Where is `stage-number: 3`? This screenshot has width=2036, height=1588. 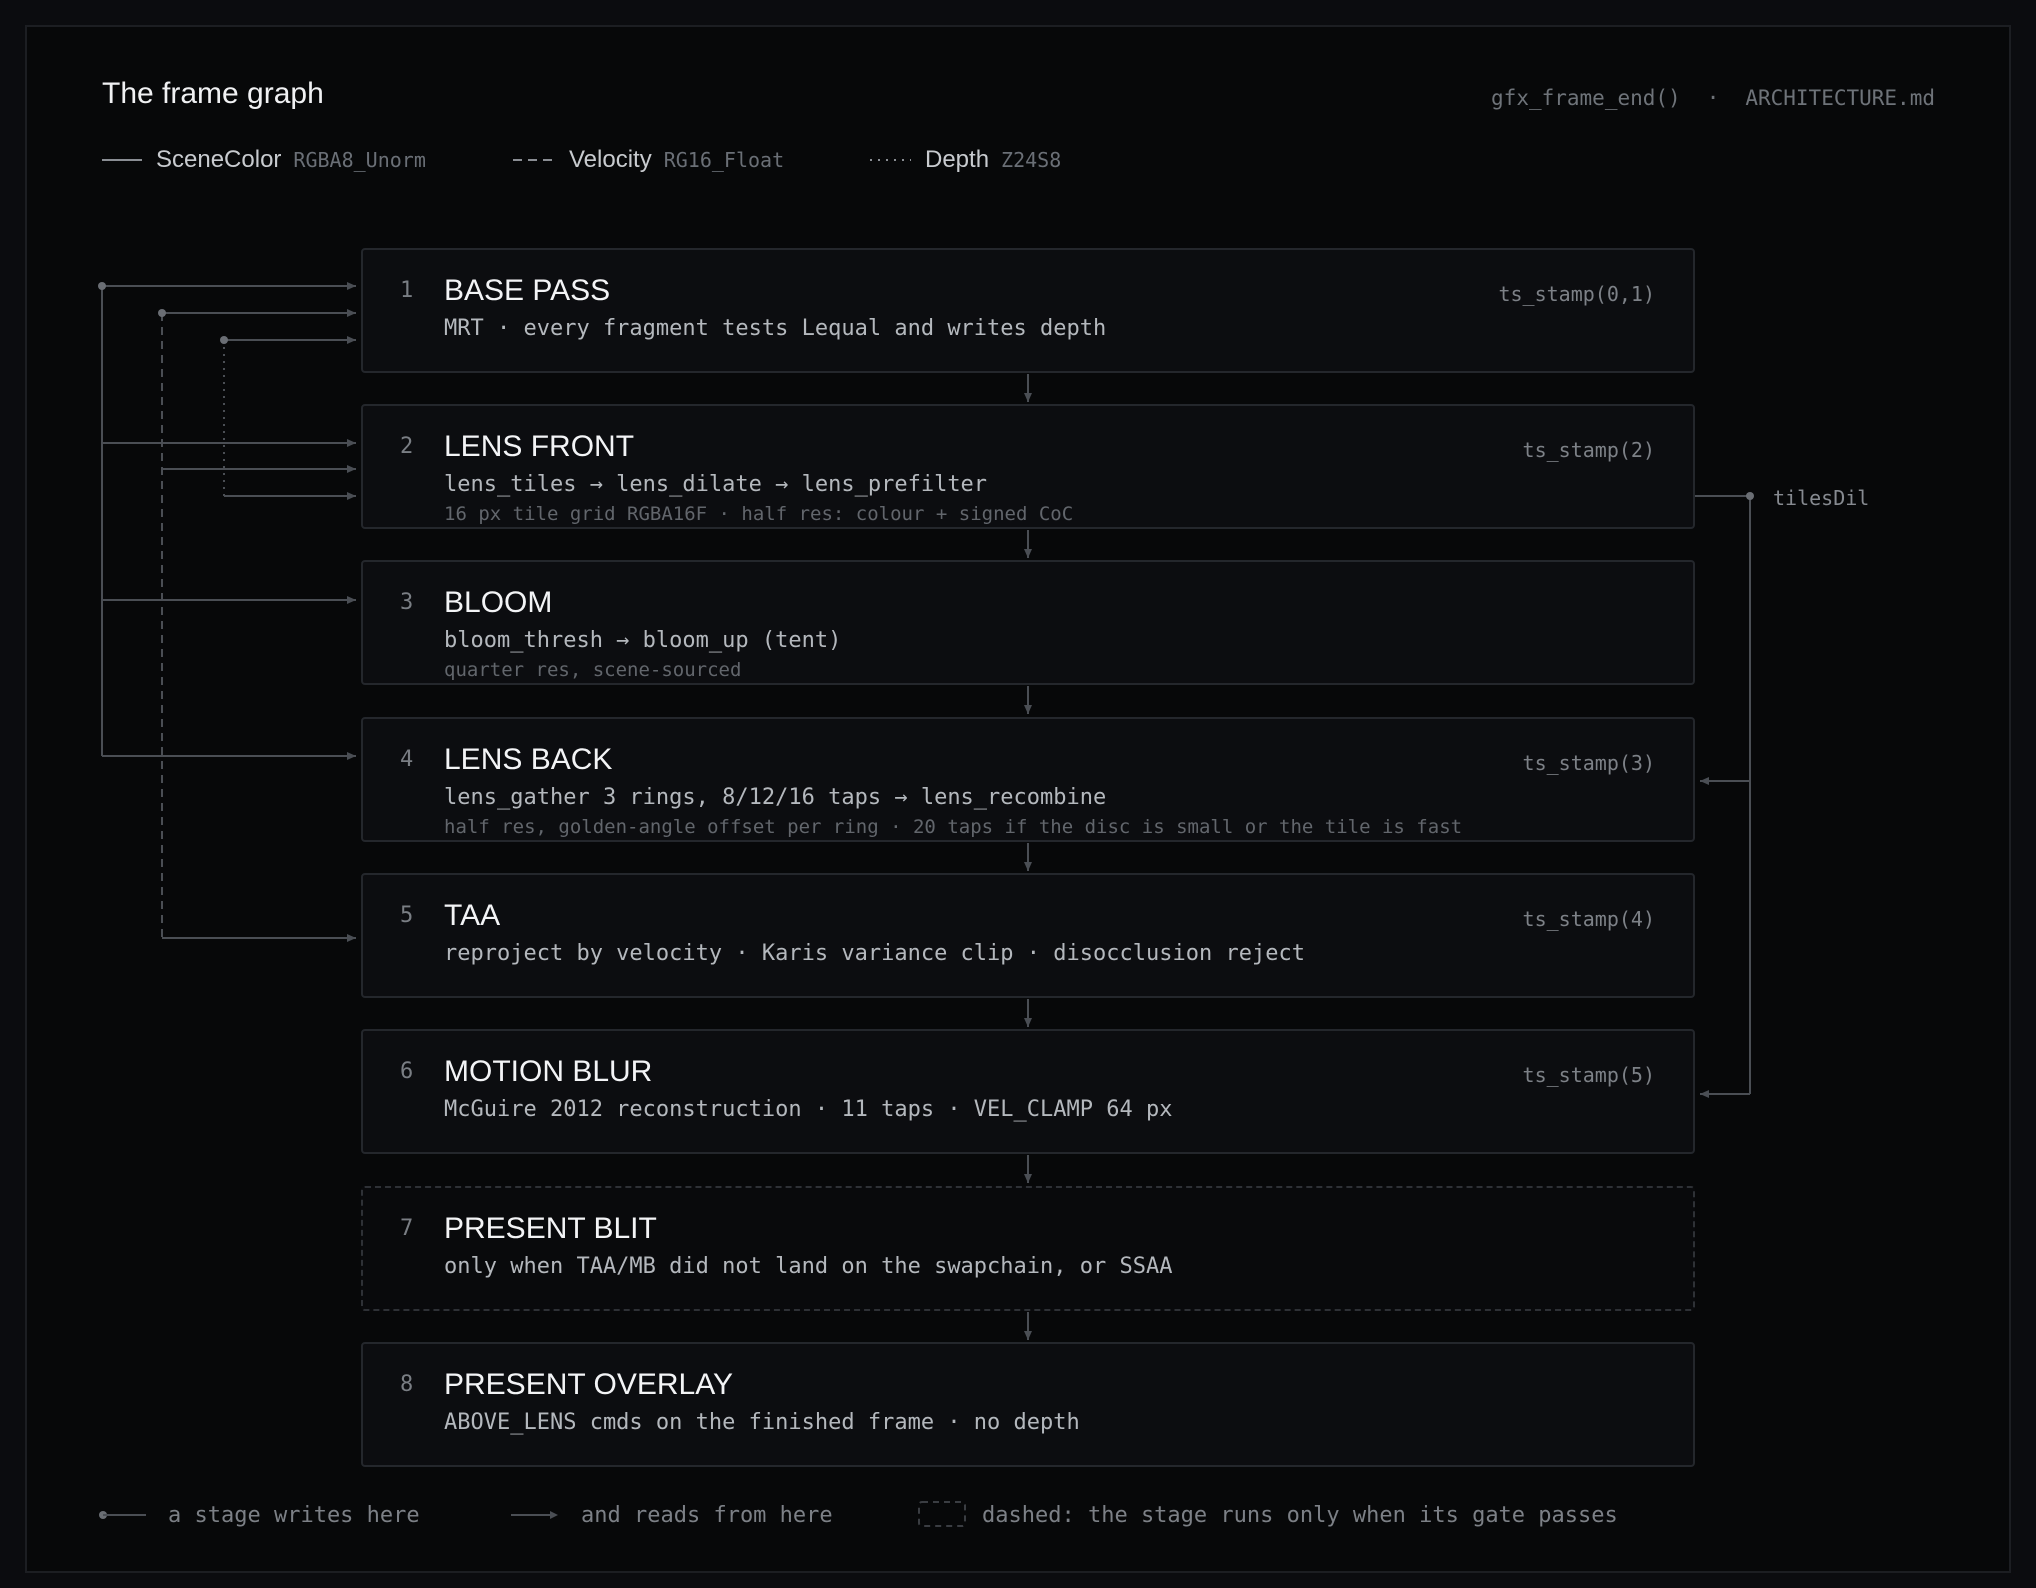 stage-number: 3 is located at coordinates (407, 602).